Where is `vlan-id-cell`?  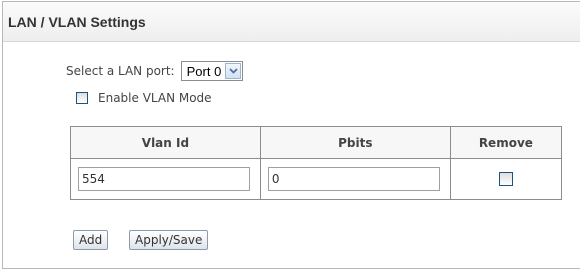 vlan-id-cell is located at coordinates (165, 179).